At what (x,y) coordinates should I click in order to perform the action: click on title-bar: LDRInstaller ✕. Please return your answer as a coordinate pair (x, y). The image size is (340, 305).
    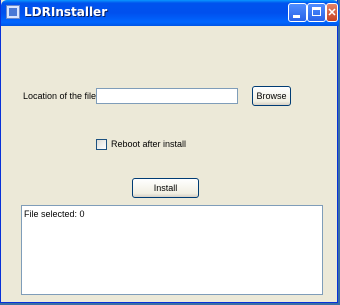
    Looking at the image, I should click on (170, 13).